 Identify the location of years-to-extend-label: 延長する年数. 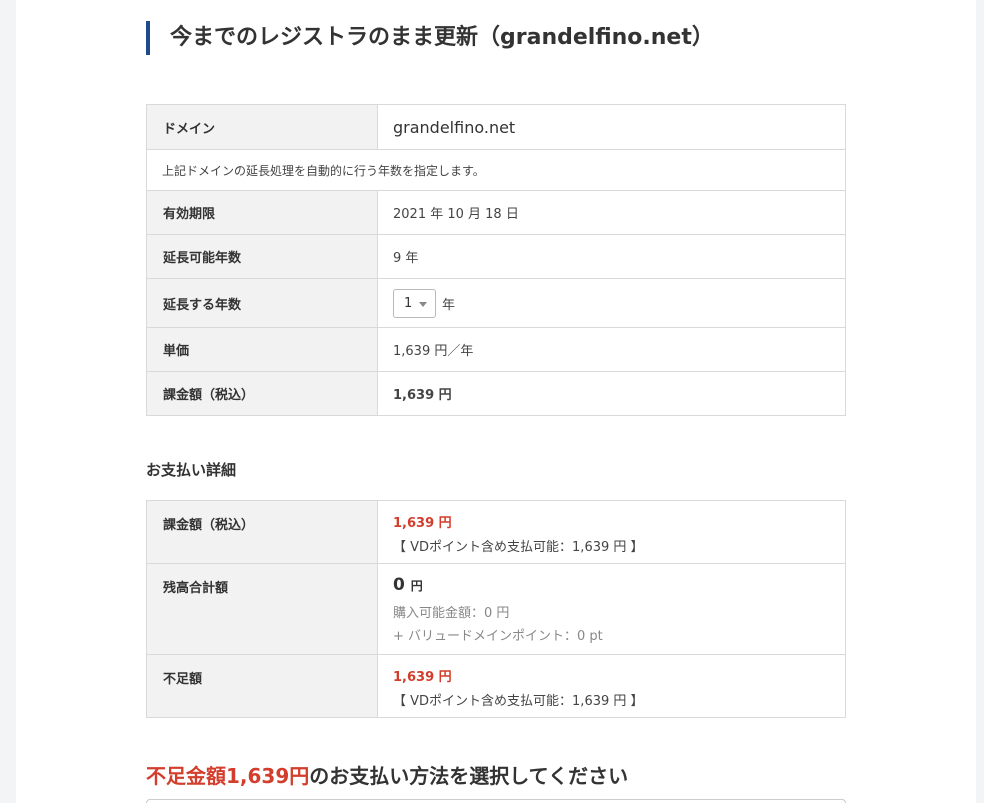
(262, 303).